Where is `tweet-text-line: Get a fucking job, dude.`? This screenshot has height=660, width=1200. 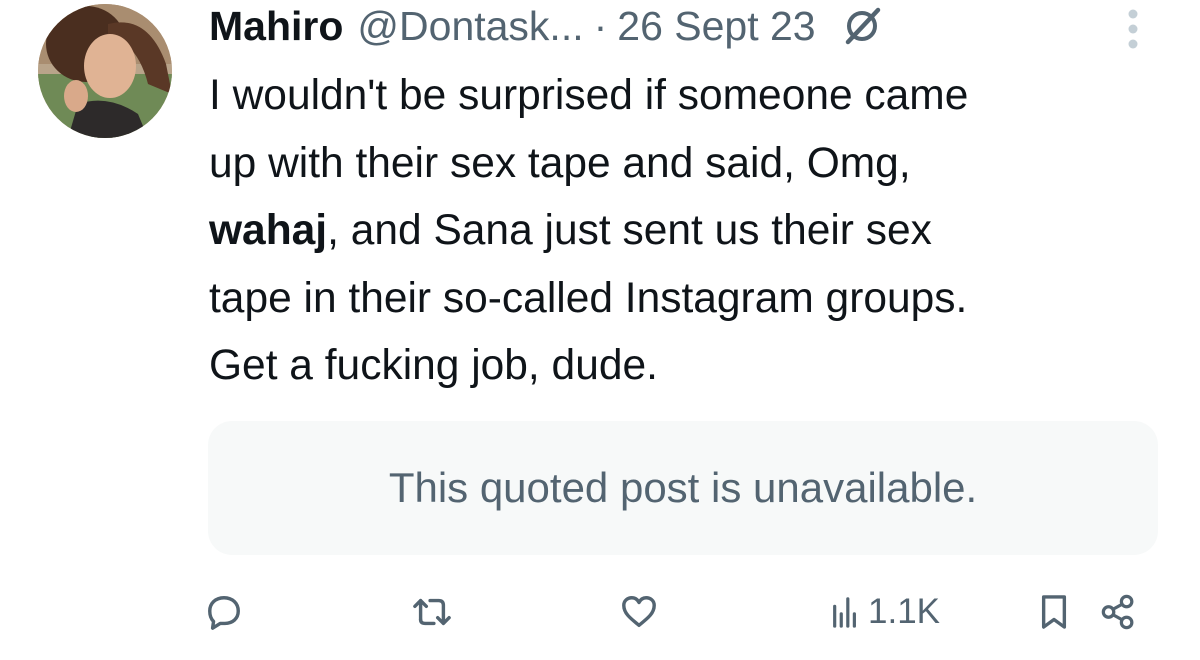 tweet-text-line: Get a fucking job, dude. is located at coordinates (433, 365).